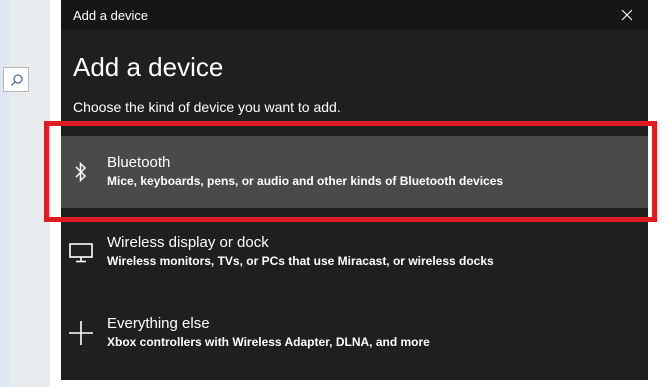 Image resolution: width=667 pixels, height=387 pixels. Describe the element at coordinates (139, 162) in the screenshot. I see `option-title: Bluetooth` at that location.